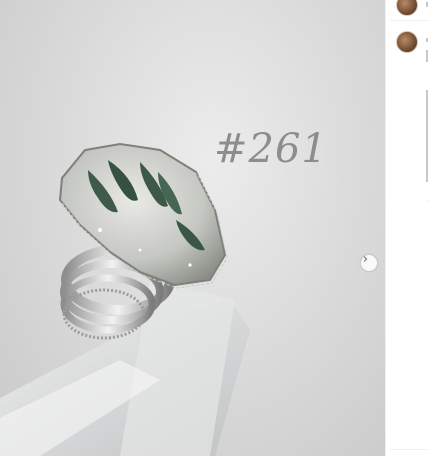 The height and width of the screenshot is (456, 428). I want to click on chevron-right-icon, so click(365, 259).